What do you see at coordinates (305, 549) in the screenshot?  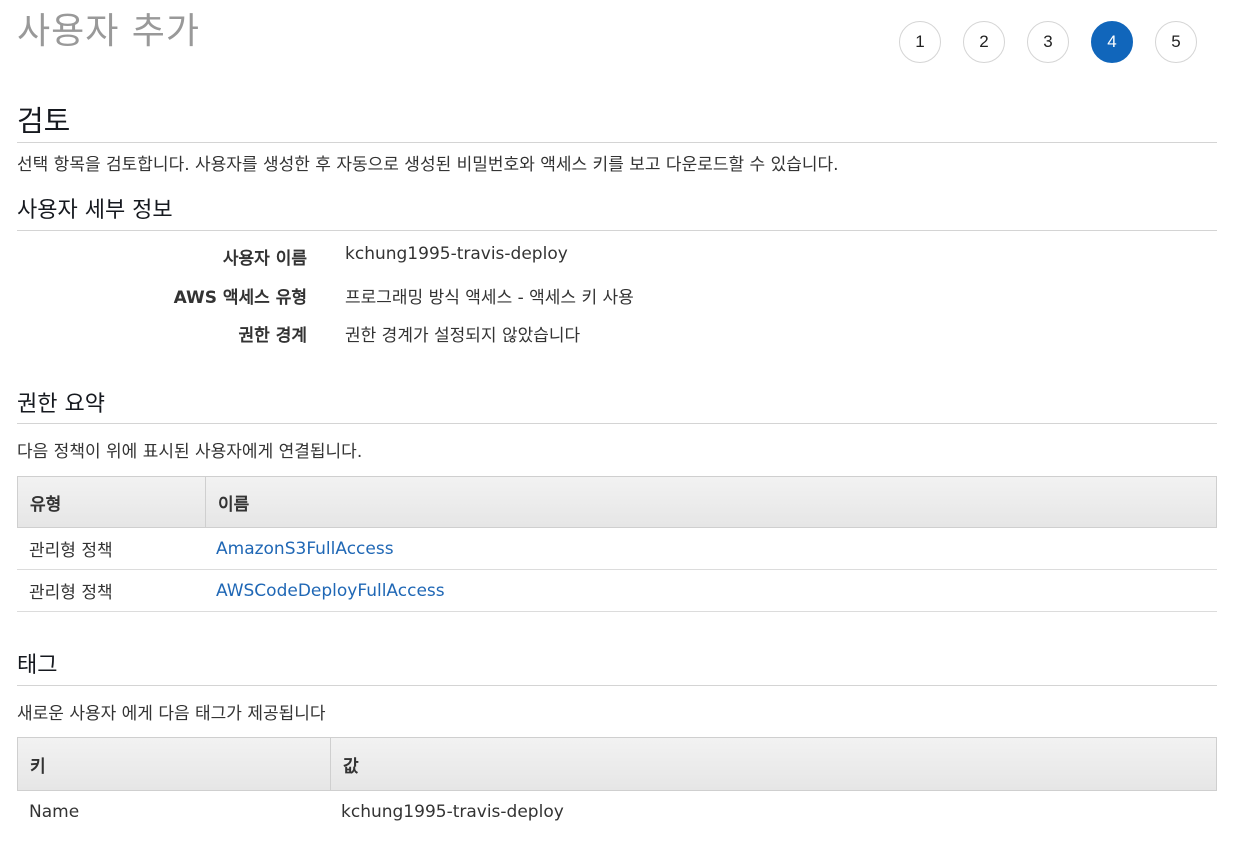 I see `policy-link: AmazonS3FullAccess` at bounding box center [305, 549].